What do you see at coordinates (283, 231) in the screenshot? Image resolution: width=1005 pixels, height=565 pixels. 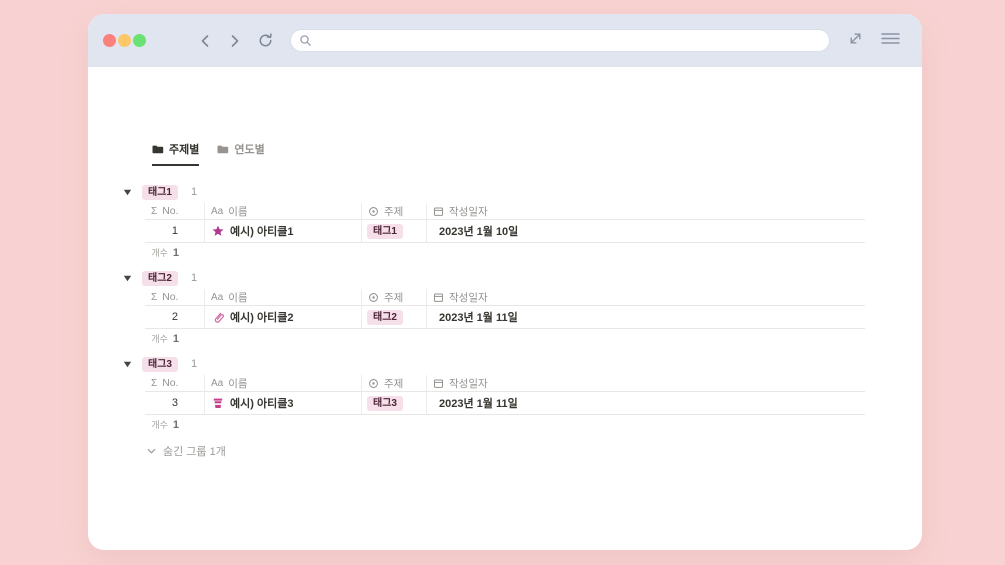 I see `cell-name: 예시) 아티클1` at bounding box center [283, 231].